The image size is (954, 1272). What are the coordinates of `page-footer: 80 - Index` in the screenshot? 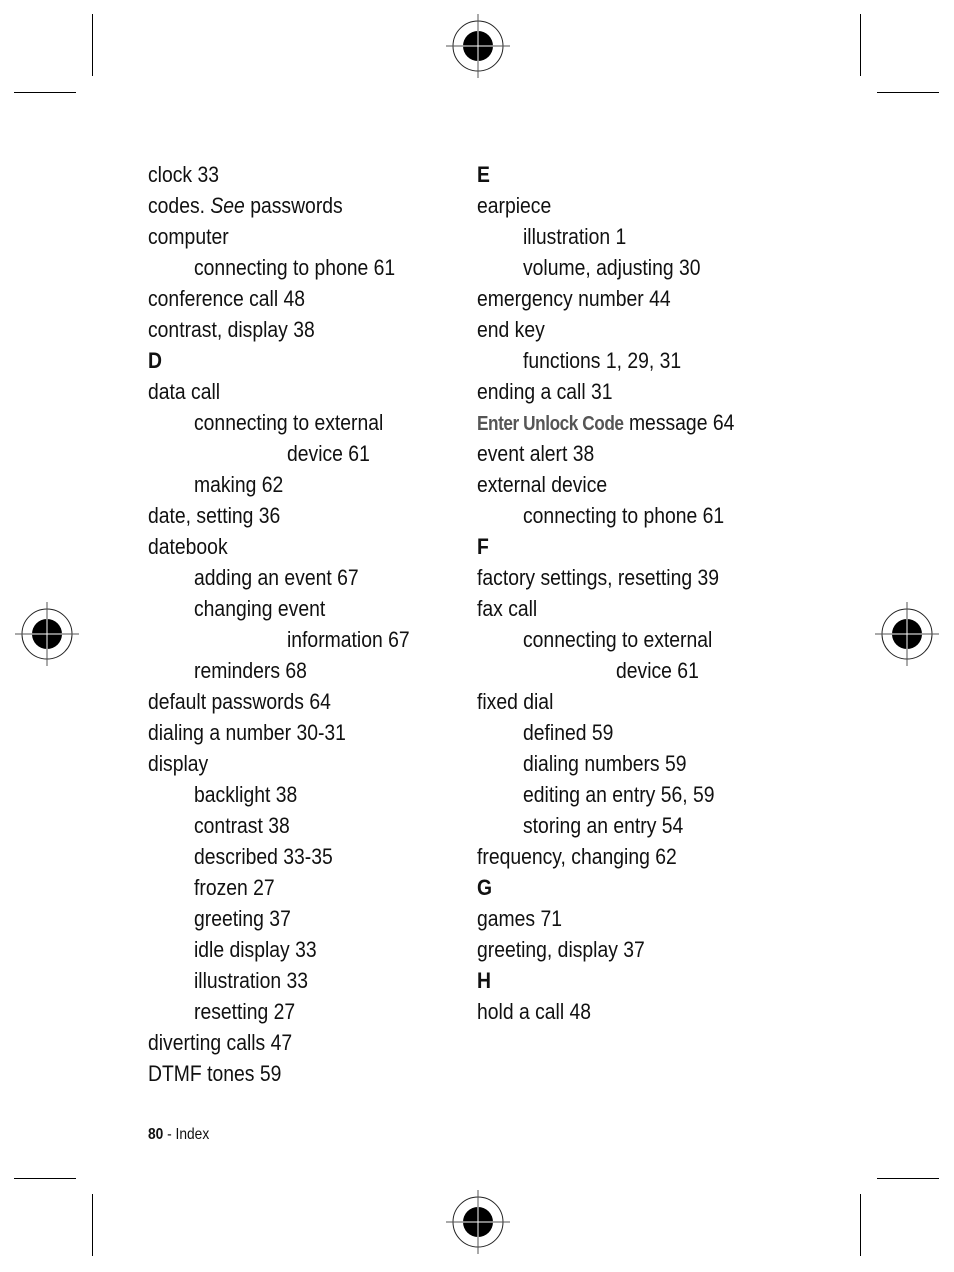 It's located at (178, 1135).